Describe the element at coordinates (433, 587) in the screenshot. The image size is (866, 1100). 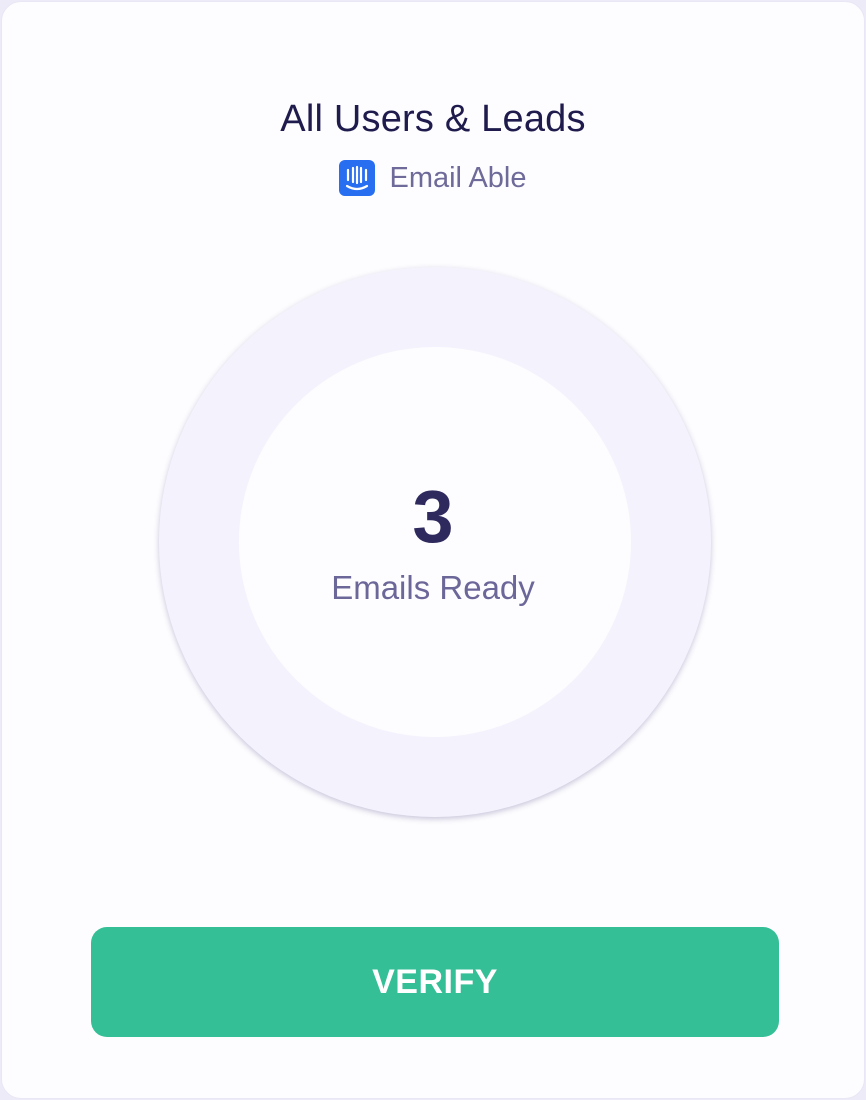
I see `emails-ready-label: Emails Ready` at that location.